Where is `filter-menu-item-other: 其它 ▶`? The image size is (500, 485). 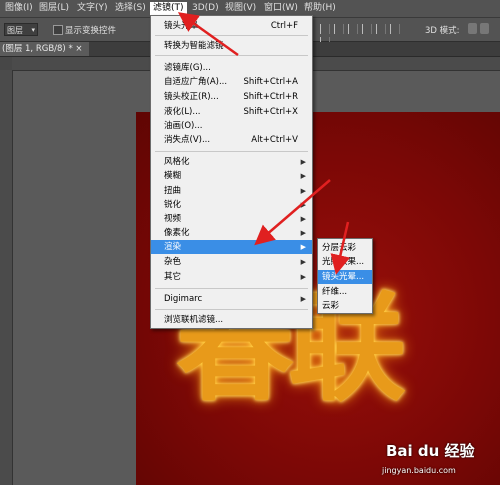
filter-menu-item-other: 其它 ▶ is located at coordinates (231, 277).